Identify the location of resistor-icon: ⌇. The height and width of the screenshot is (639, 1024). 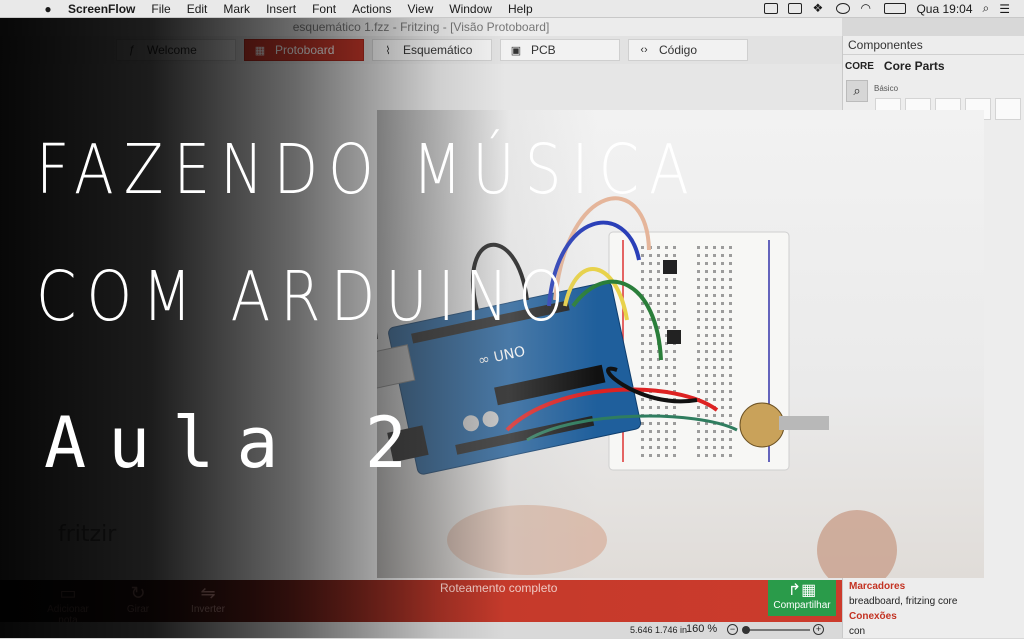
(388, 50).